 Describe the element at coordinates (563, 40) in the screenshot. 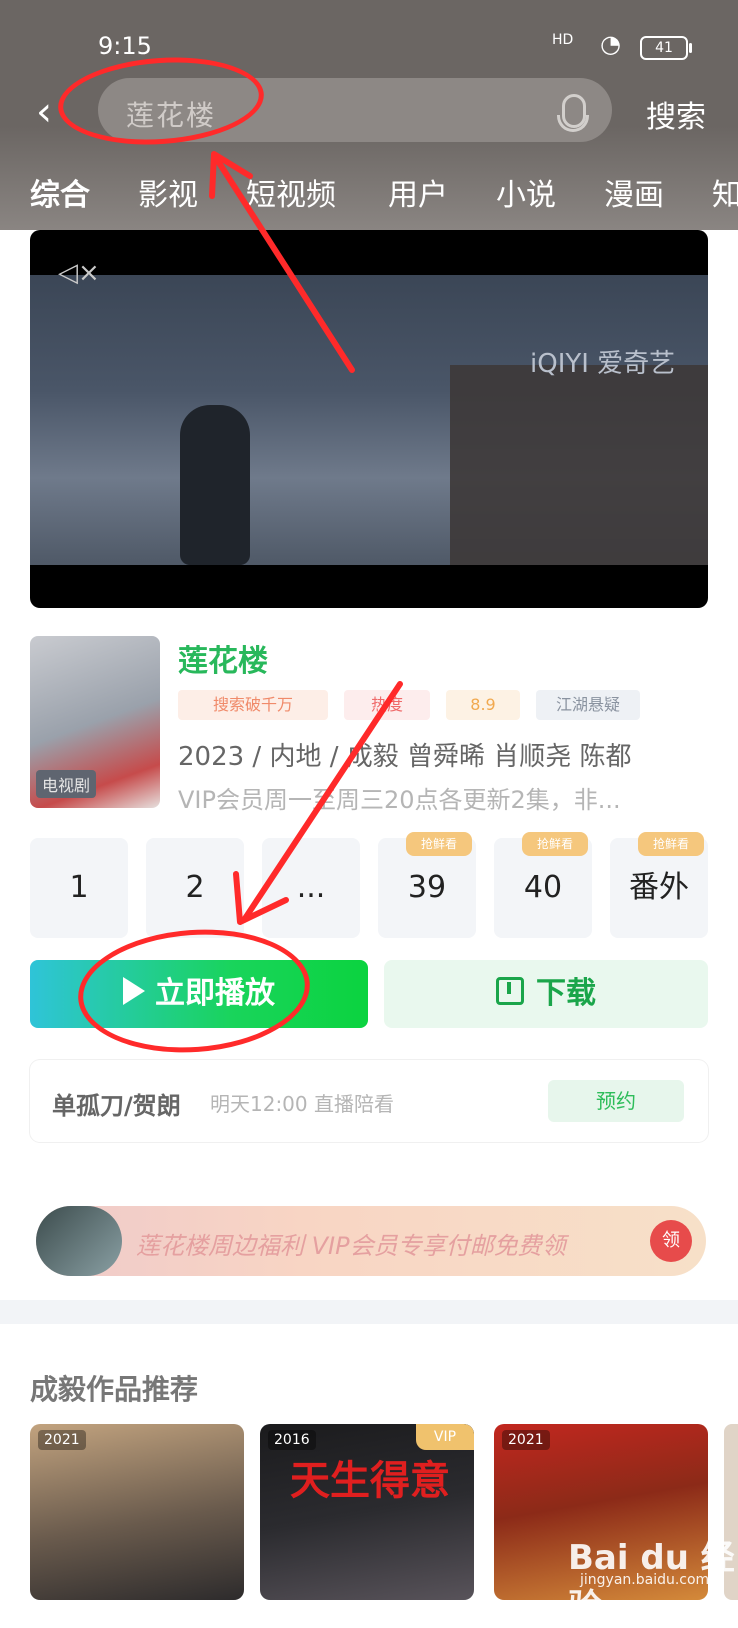

I see `signal-icon: HD` at that location.